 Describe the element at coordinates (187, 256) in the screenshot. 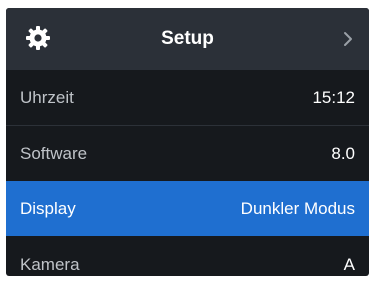

I see `settings-row-kamera: Kamera A` at that location.